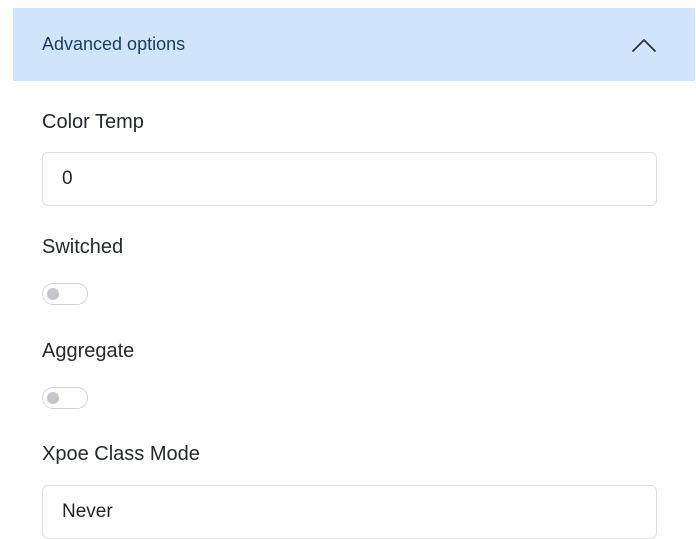 This screenshot has height=539, width=696. Describe the element at coordinates (65, 398) in the screenshot. I see `aggregate-toggle` at that location.